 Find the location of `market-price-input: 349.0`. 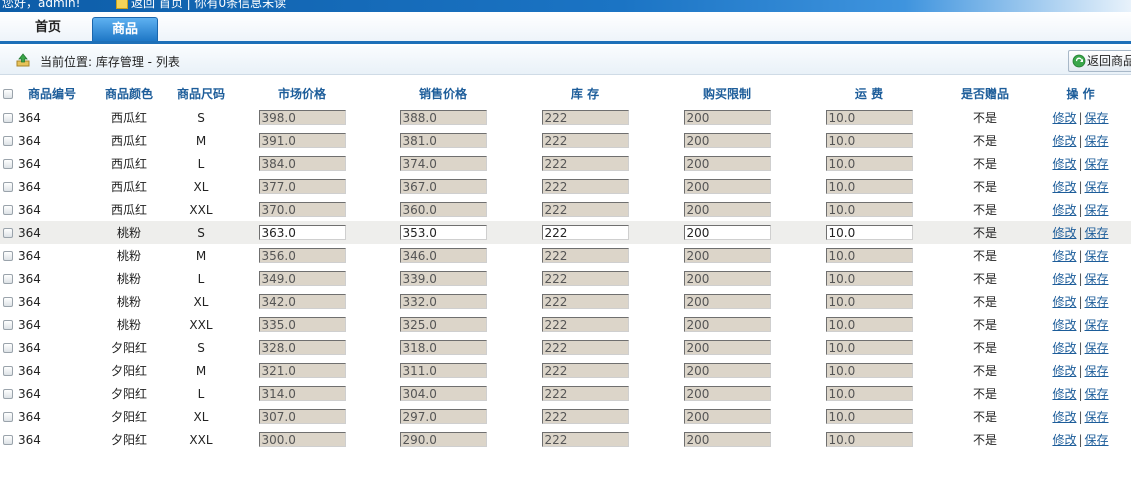

market-price-input: 349.0 is located at coordinates (302, 278).